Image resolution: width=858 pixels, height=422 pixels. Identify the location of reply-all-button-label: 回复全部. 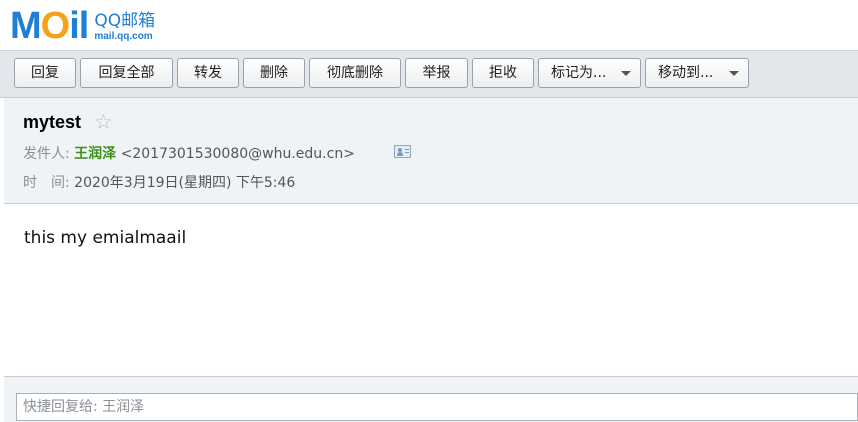
(126, 73).